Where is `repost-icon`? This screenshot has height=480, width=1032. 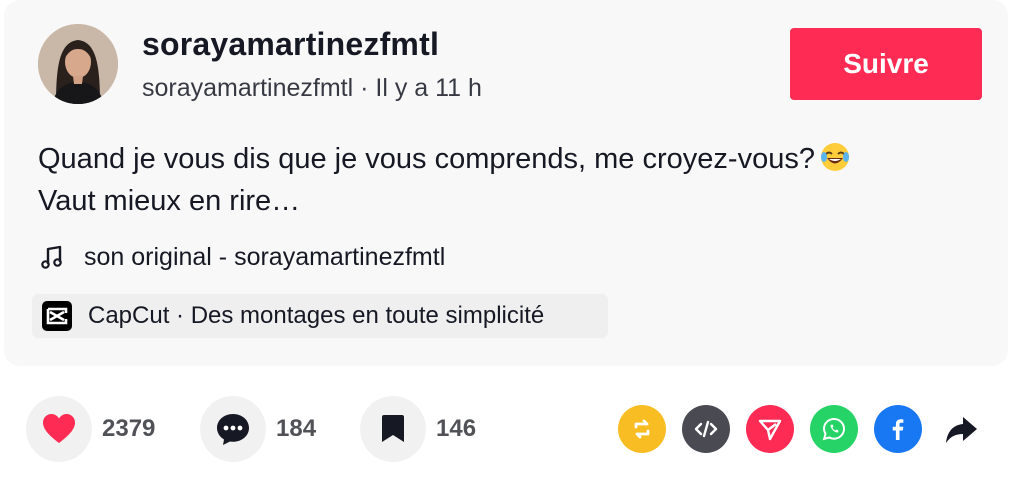 repost-icon is located at coordinates (642, 429).